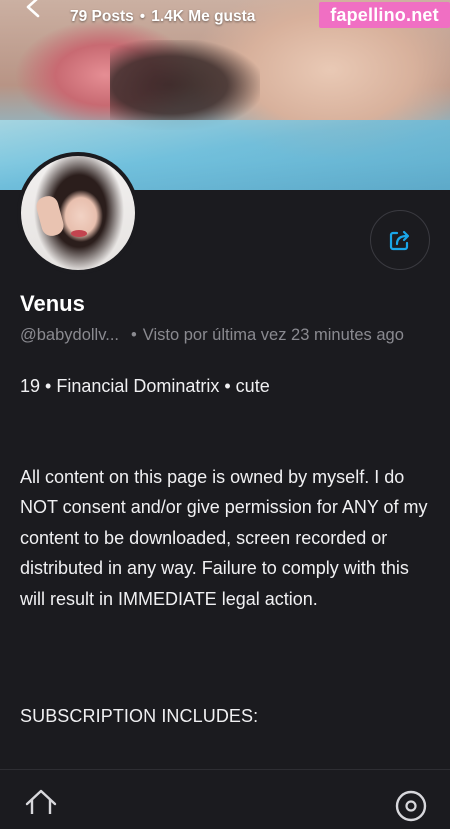  What do you see at coordinates (79, 233) in the screenshot?
I see `avatar-lips` at bounding box center [79, 233].